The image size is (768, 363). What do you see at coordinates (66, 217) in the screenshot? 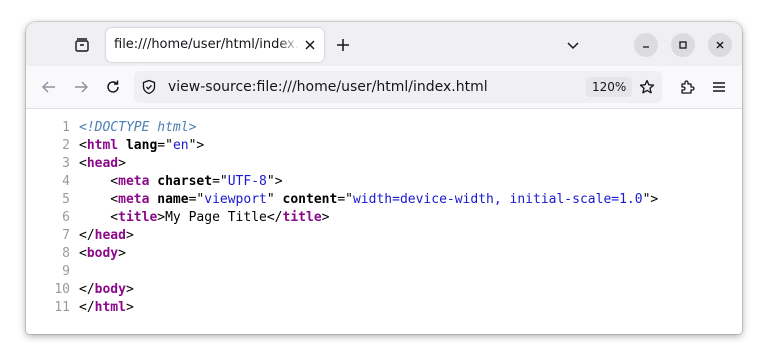
I see `line-number: 6` at bounding box center [66, 217].